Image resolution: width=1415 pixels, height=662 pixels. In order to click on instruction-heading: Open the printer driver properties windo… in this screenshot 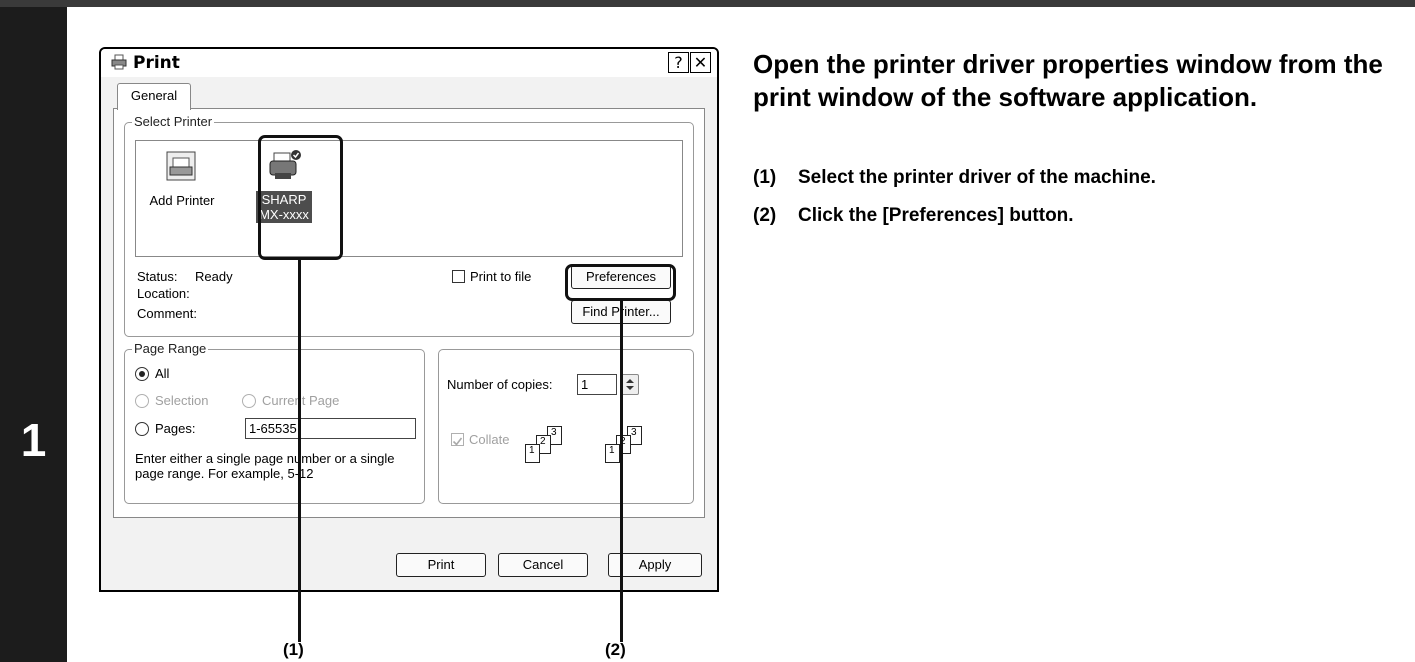, I will do `click(1068, 80)`.